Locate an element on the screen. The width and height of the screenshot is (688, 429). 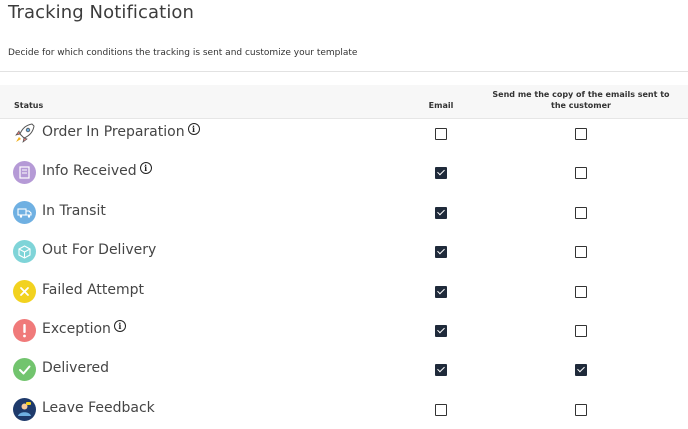
status-label: Order In Preparation i is located at coordinates (121, 131).